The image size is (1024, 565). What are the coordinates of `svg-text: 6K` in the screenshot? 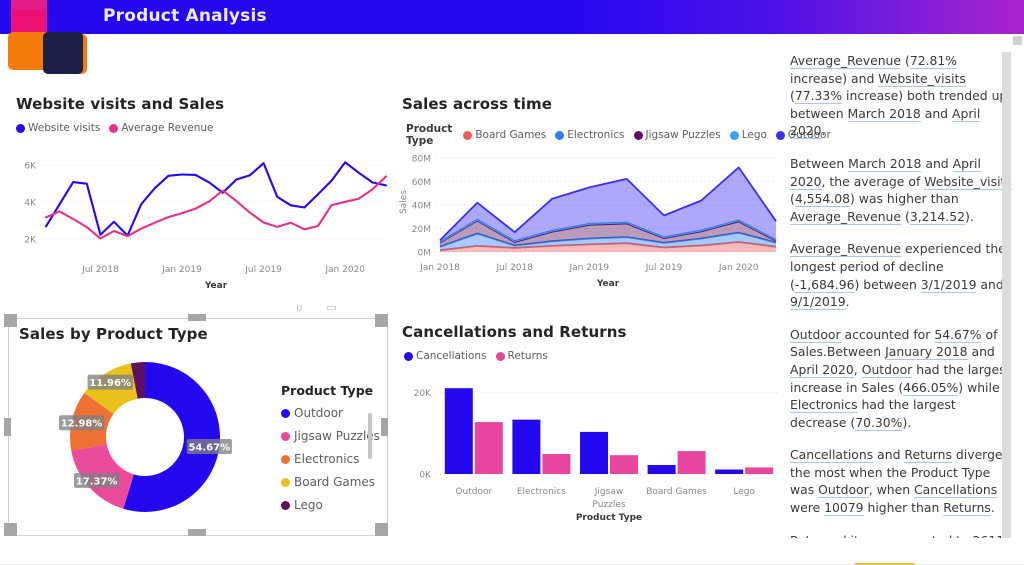 It's located at (30, 167).